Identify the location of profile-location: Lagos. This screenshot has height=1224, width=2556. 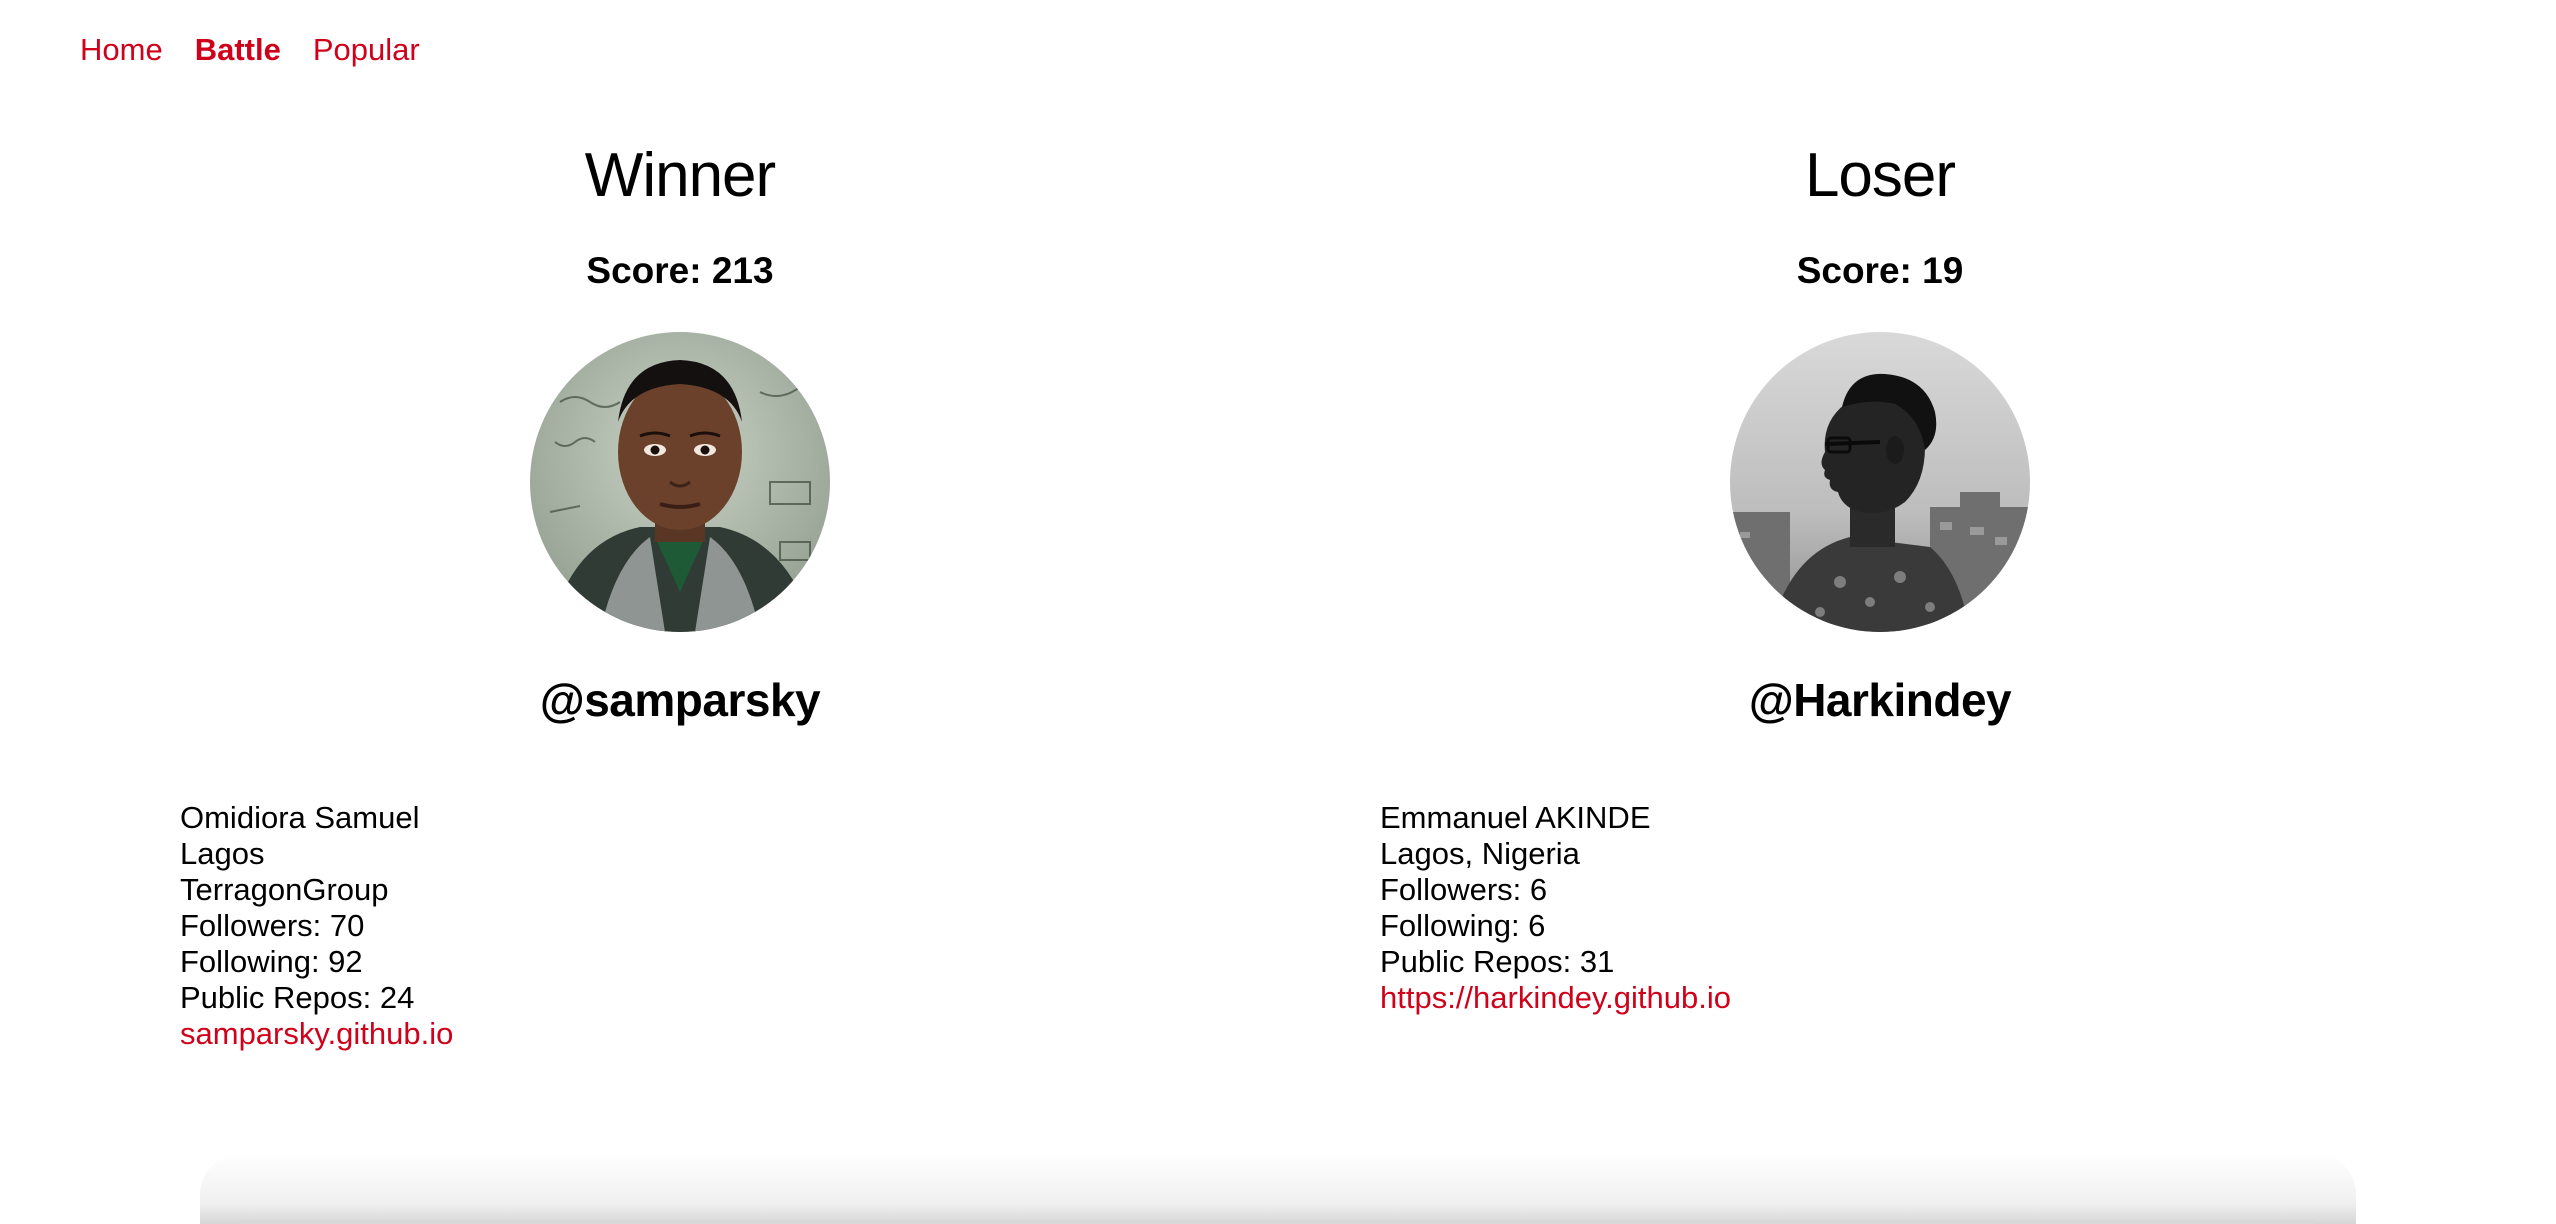
(222, 853).